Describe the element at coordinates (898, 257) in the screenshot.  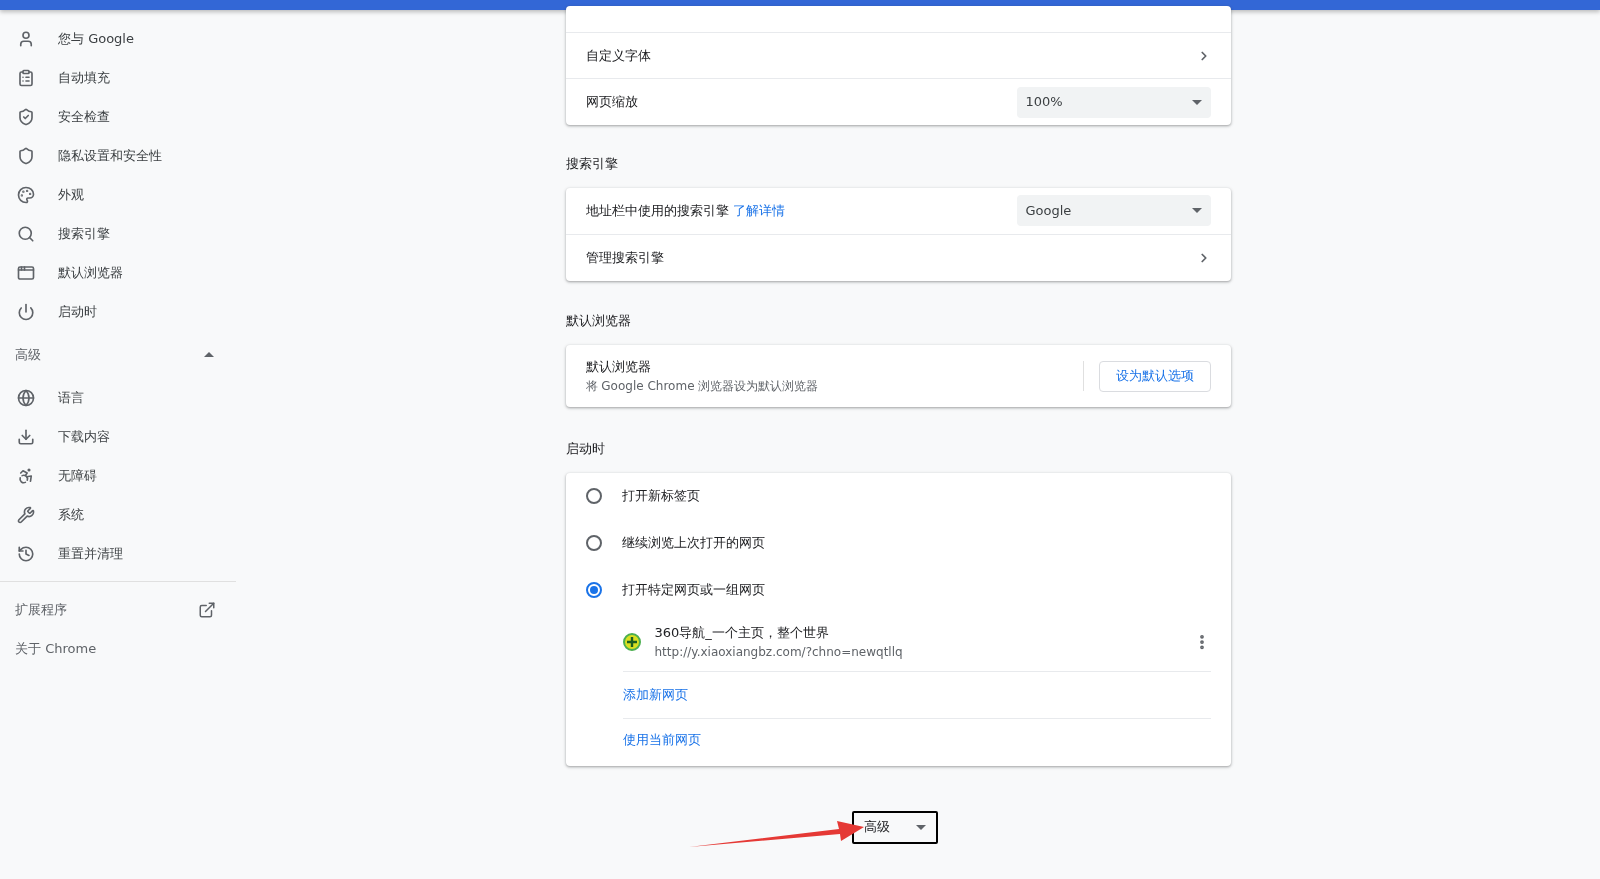
I see `settings-row: 管理搜索引擎` at that location.